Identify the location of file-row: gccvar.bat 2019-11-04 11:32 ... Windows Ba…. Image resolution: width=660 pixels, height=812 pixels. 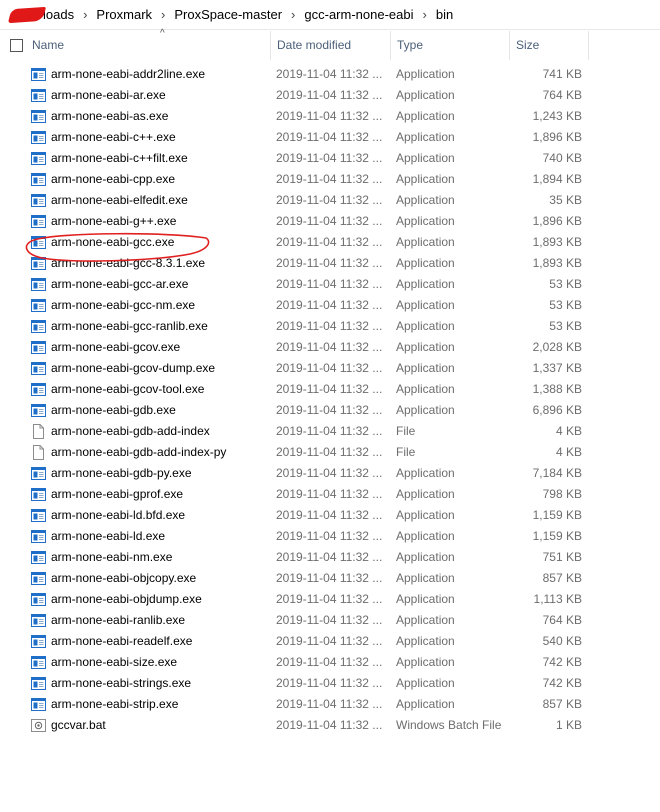
(330, 725).